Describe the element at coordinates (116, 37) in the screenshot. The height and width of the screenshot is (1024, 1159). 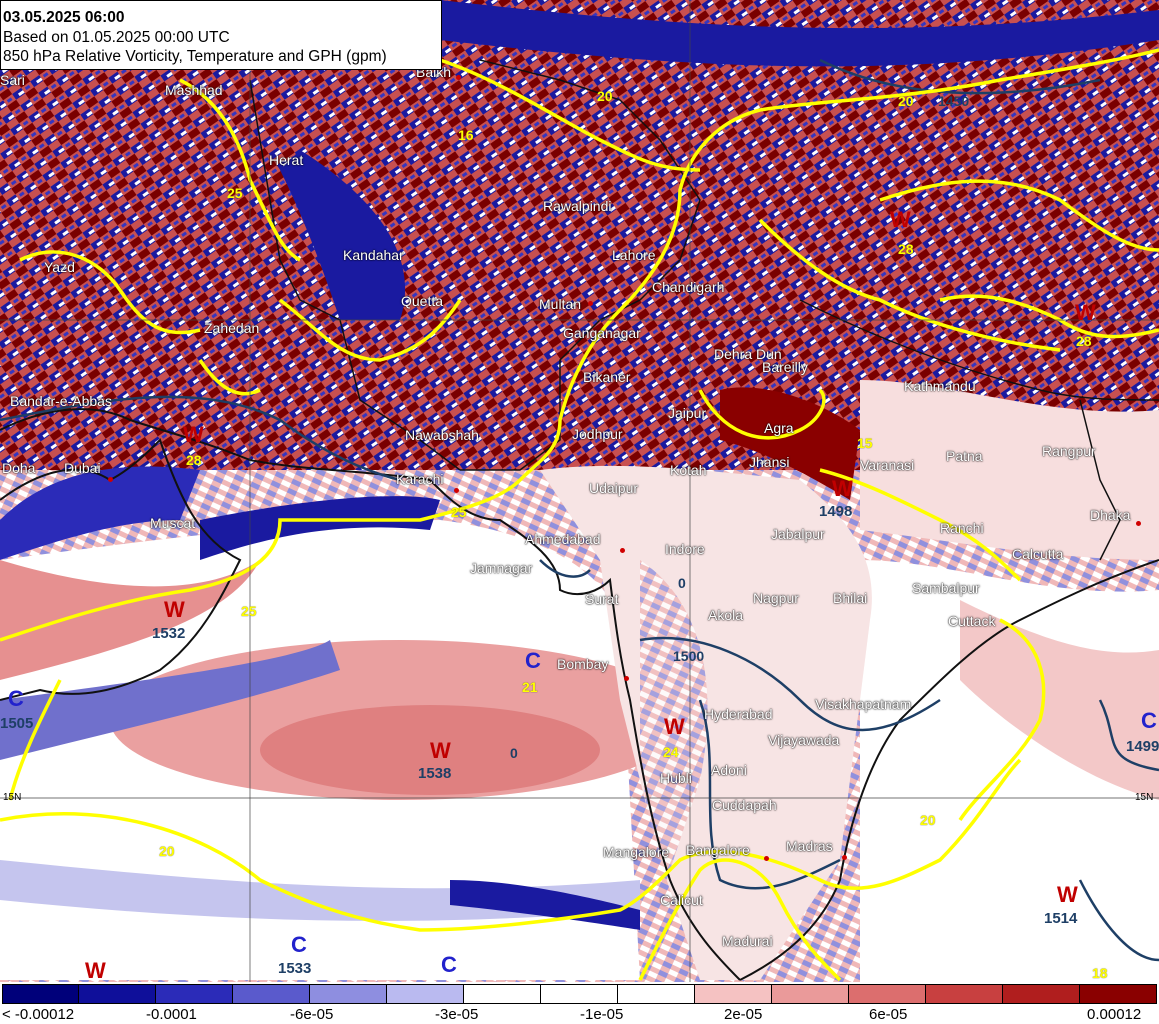
I see `based-on: Based on 01.05.2025 00:00 UTC` at that location.